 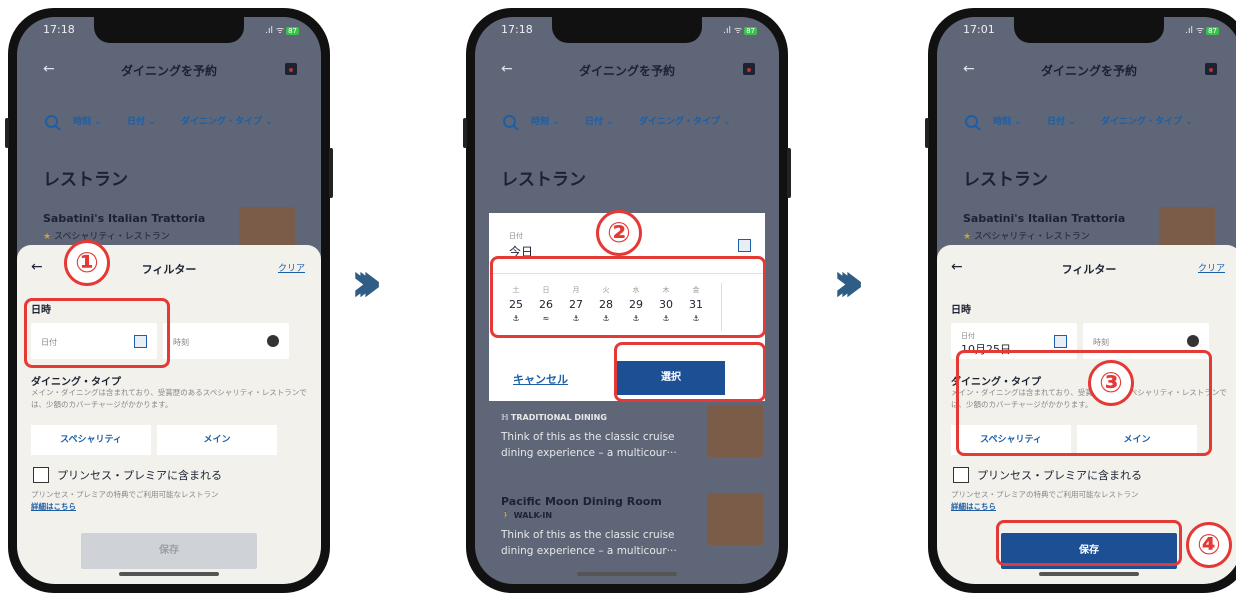 What do you see at coordinates (690, 372) in the screenshot?
I see `highlight-select-button` at bounding box center [690, 372].